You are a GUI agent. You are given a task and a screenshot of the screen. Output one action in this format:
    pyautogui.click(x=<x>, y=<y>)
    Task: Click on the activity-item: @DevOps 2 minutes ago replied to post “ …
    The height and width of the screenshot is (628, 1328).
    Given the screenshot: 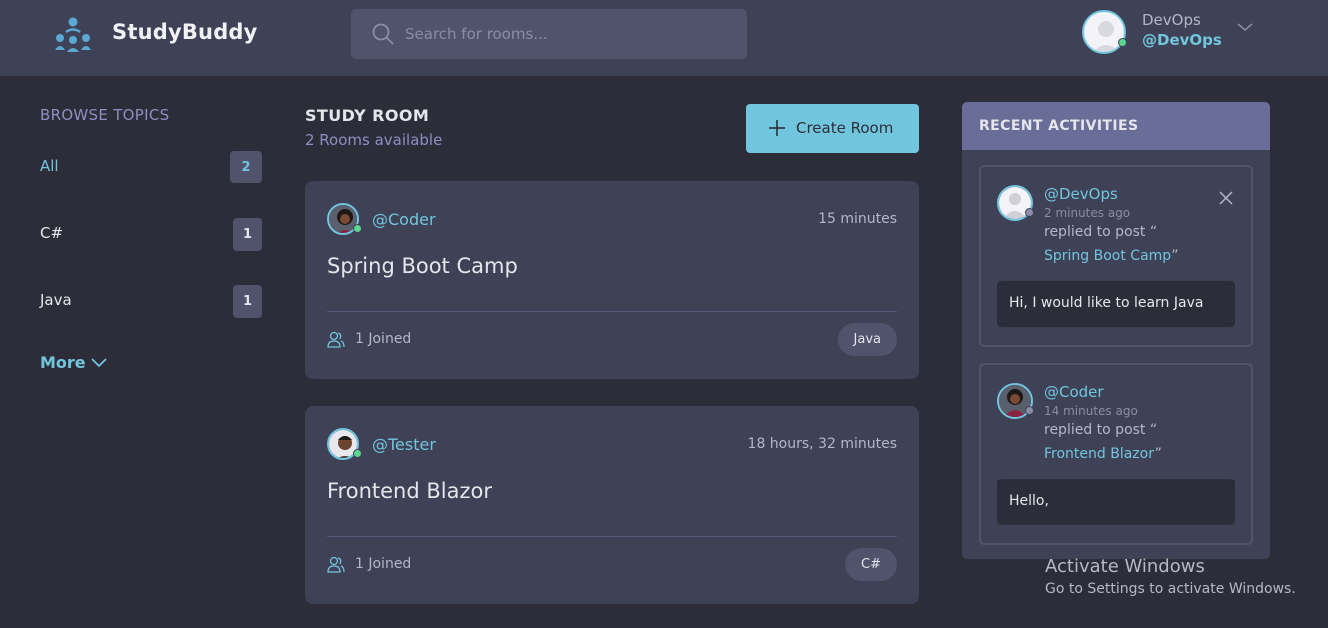 What is the action you would take?
    pyautogui.click(x=1116, y=256)
    